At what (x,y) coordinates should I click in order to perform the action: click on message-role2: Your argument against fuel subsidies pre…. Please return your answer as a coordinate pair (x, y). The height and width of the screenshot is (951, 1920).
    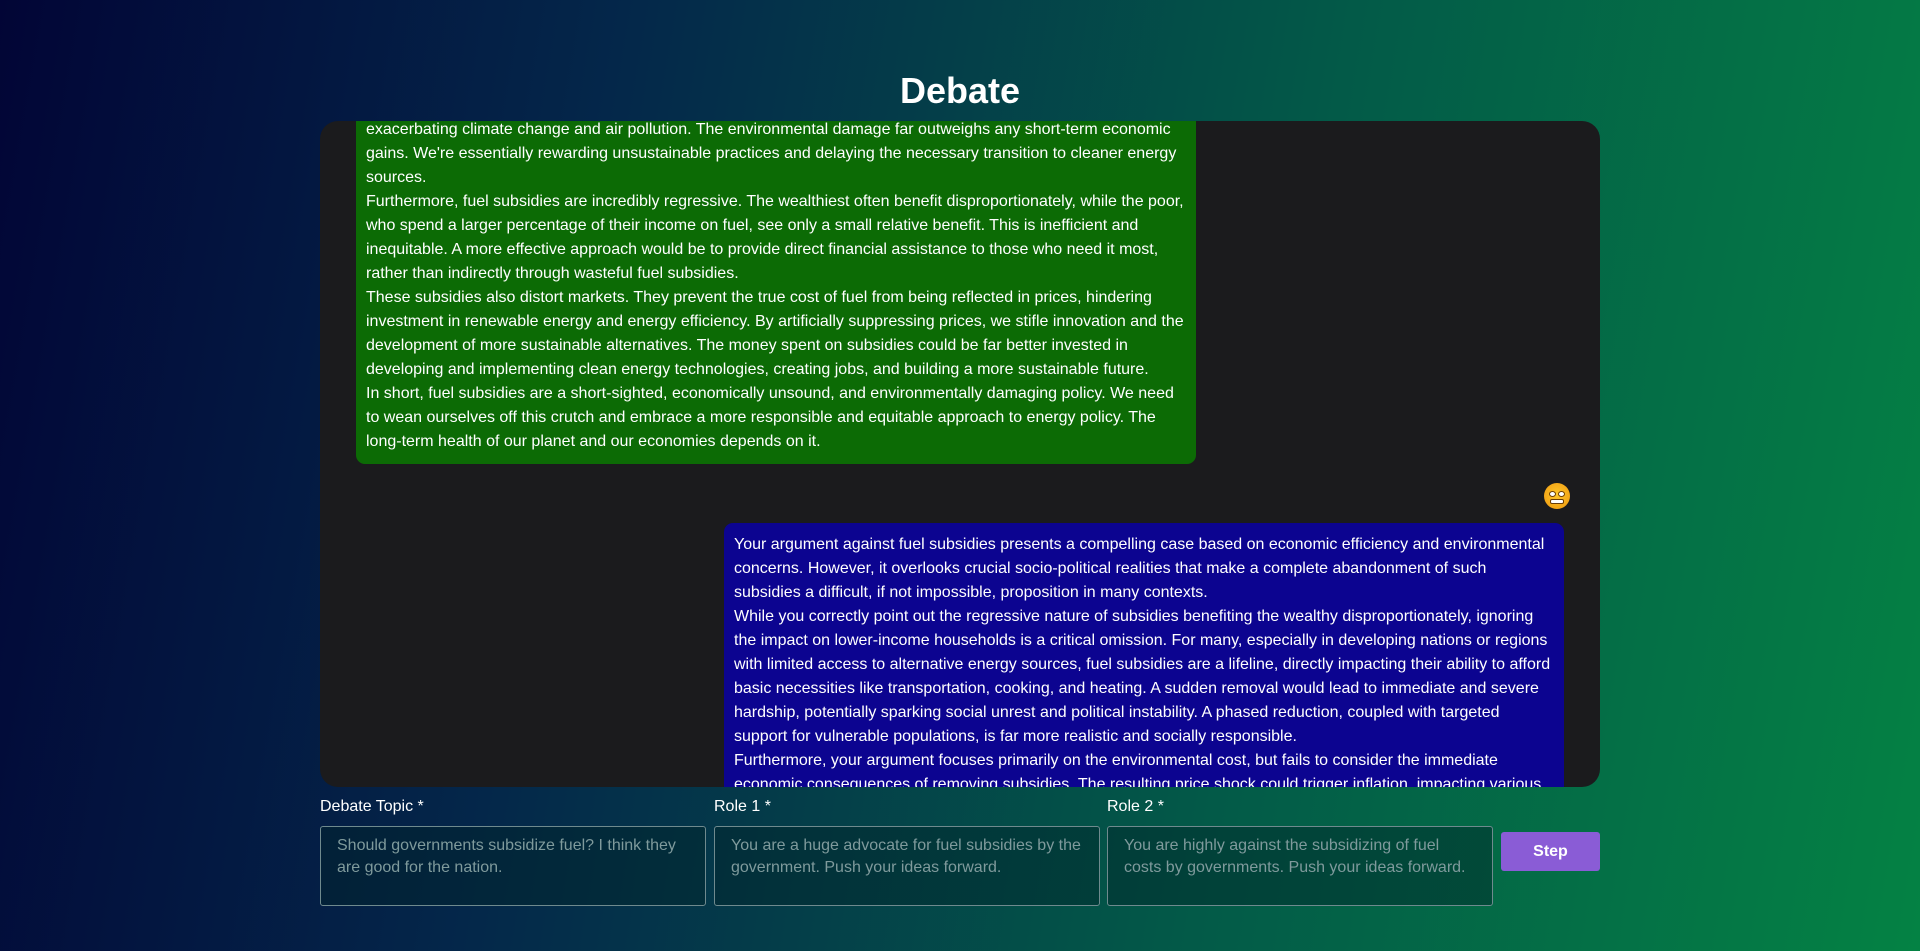
    Looking at the image, I should click on (1144, 655).